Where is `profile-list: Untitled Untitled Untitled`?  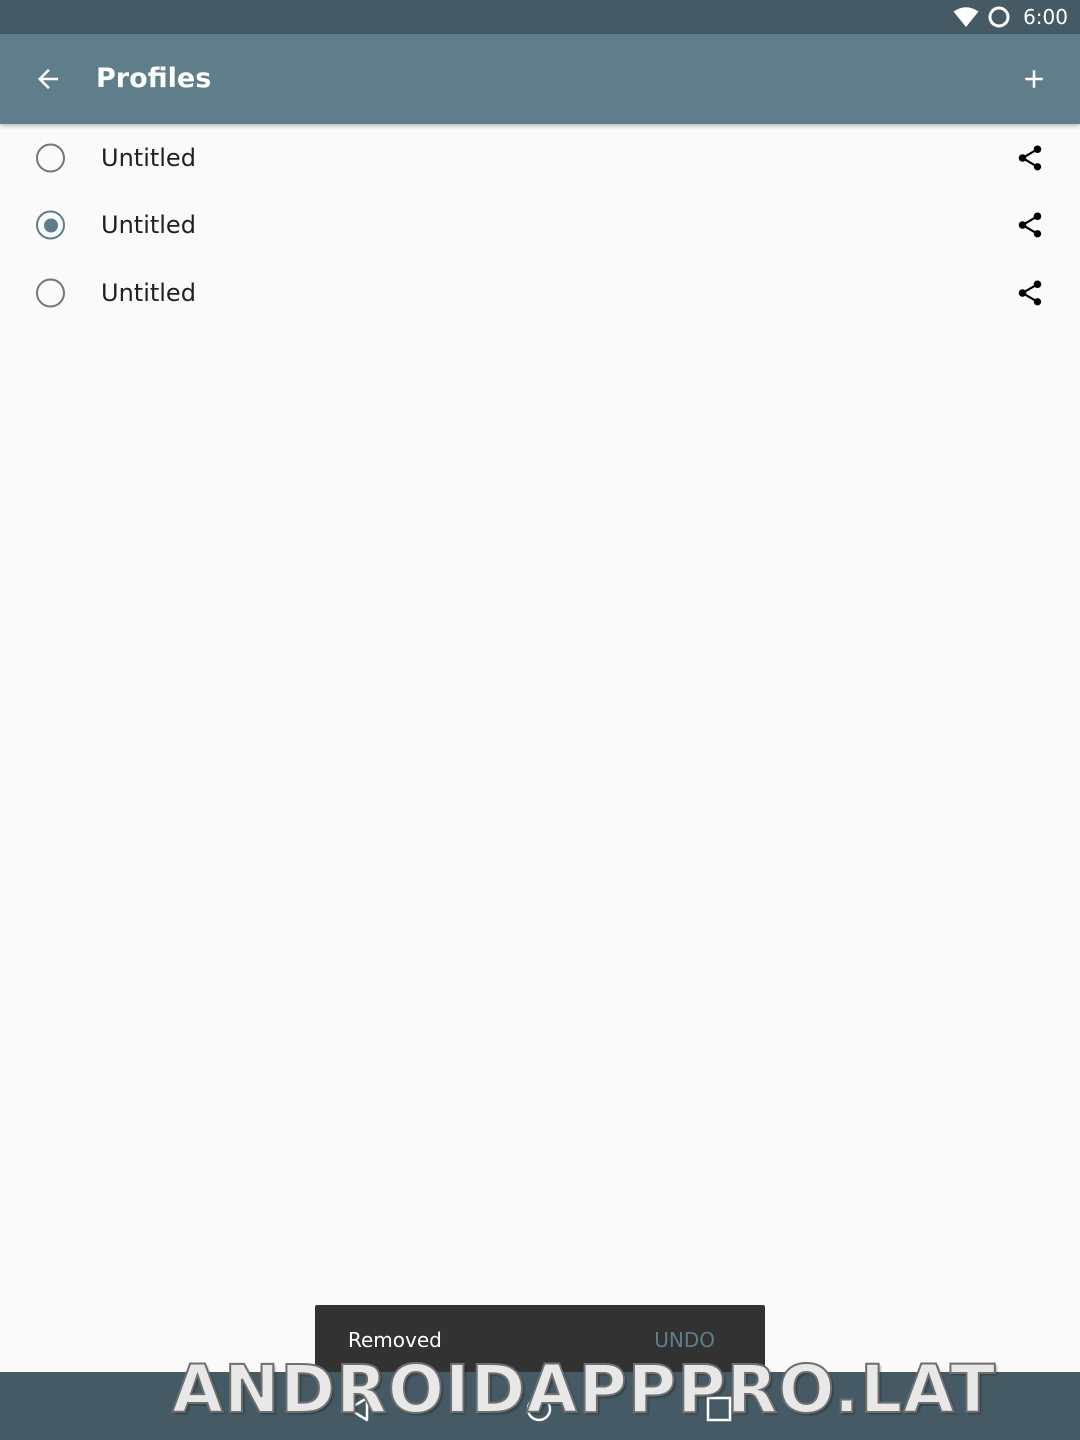 profile-list: Untitled Untitled Untitled is located at coordinates (540, 225).